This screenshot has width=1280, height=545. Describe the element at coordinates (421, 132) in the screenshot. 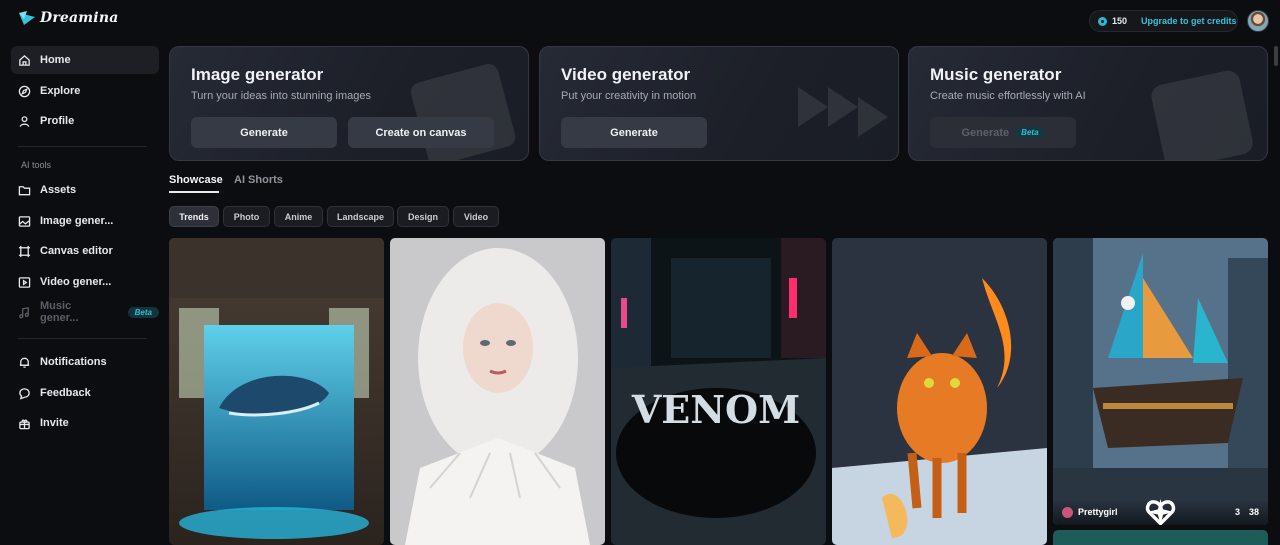

I see `create-on-canvas-button: Create on canvas` at that location.